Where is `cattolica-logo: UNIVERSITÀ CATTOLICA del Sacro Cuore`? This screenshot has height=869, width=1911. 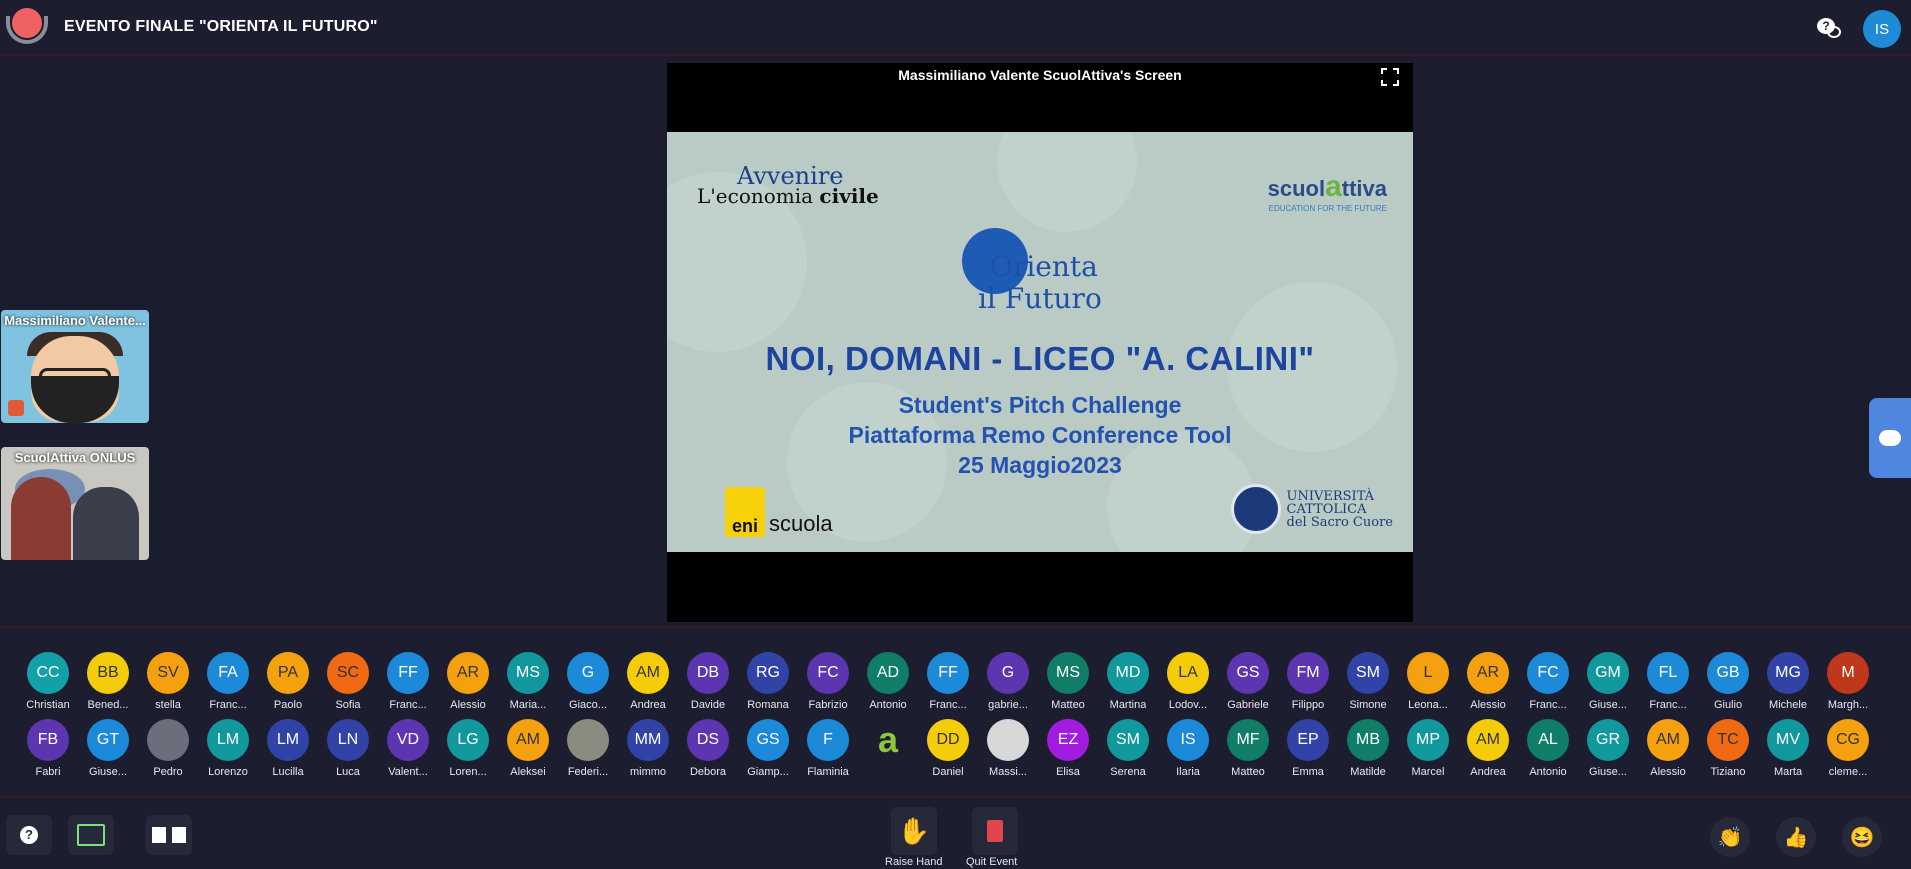 cattolica-logo: UNIVERSITÀ CATTOLICA del Sacro Cuore is located at coordinates (1311, 509).